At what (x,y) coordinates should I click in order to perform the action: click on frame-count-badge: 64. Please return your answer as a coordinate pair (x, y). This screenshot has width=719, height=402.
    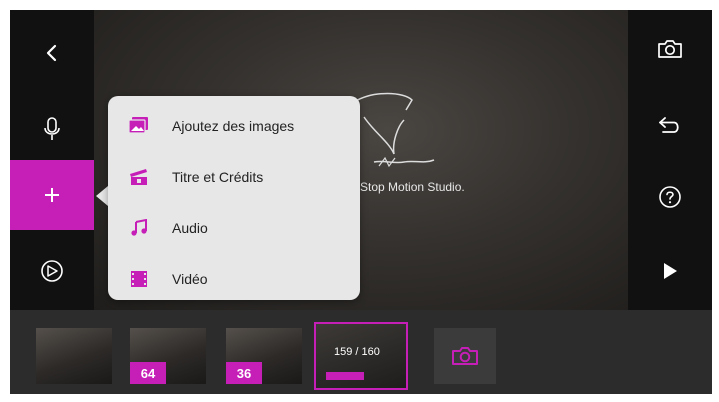
    Looking at the image, I should click on (148, 373).